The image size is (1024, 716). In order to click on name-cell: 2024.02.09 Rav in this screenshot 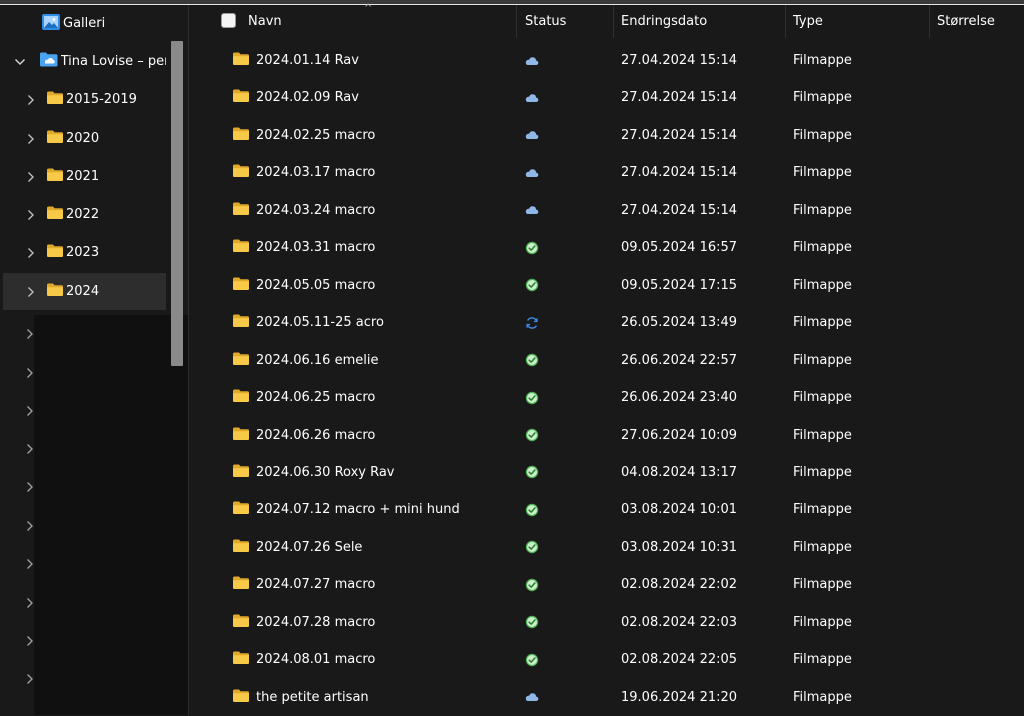, I will do `click(295, 97)`.